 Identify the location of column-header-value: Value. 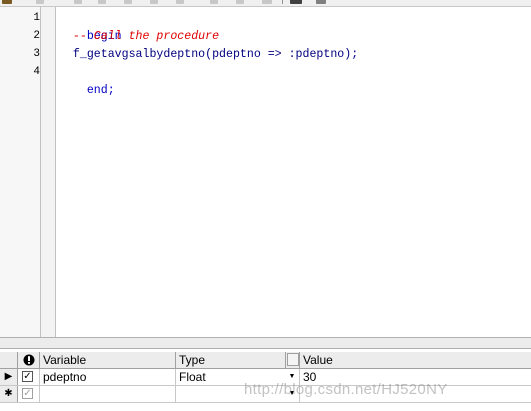
(415, 360).